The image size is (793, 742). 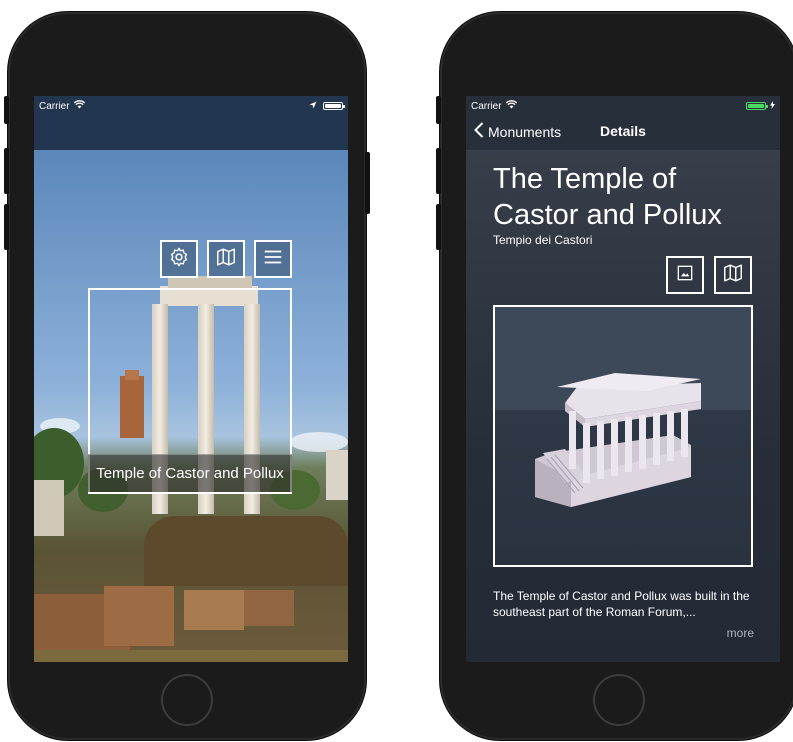 I want to click on 3d-model-viewer, so click(x=623, y=436).